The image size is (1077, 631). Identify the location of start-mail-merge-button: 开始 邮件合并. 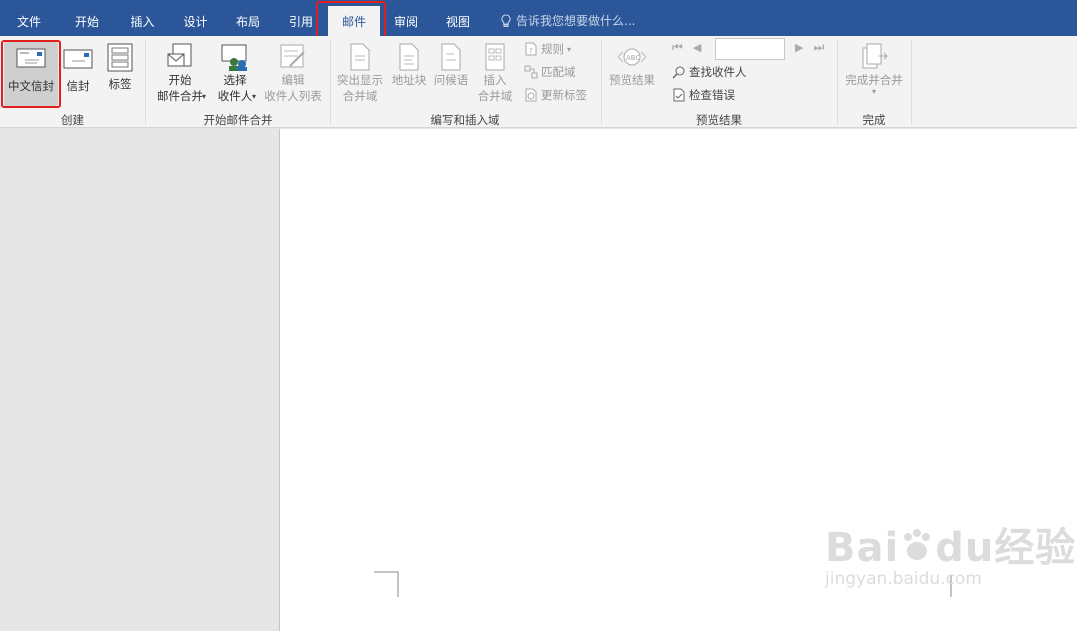
(180, 75).